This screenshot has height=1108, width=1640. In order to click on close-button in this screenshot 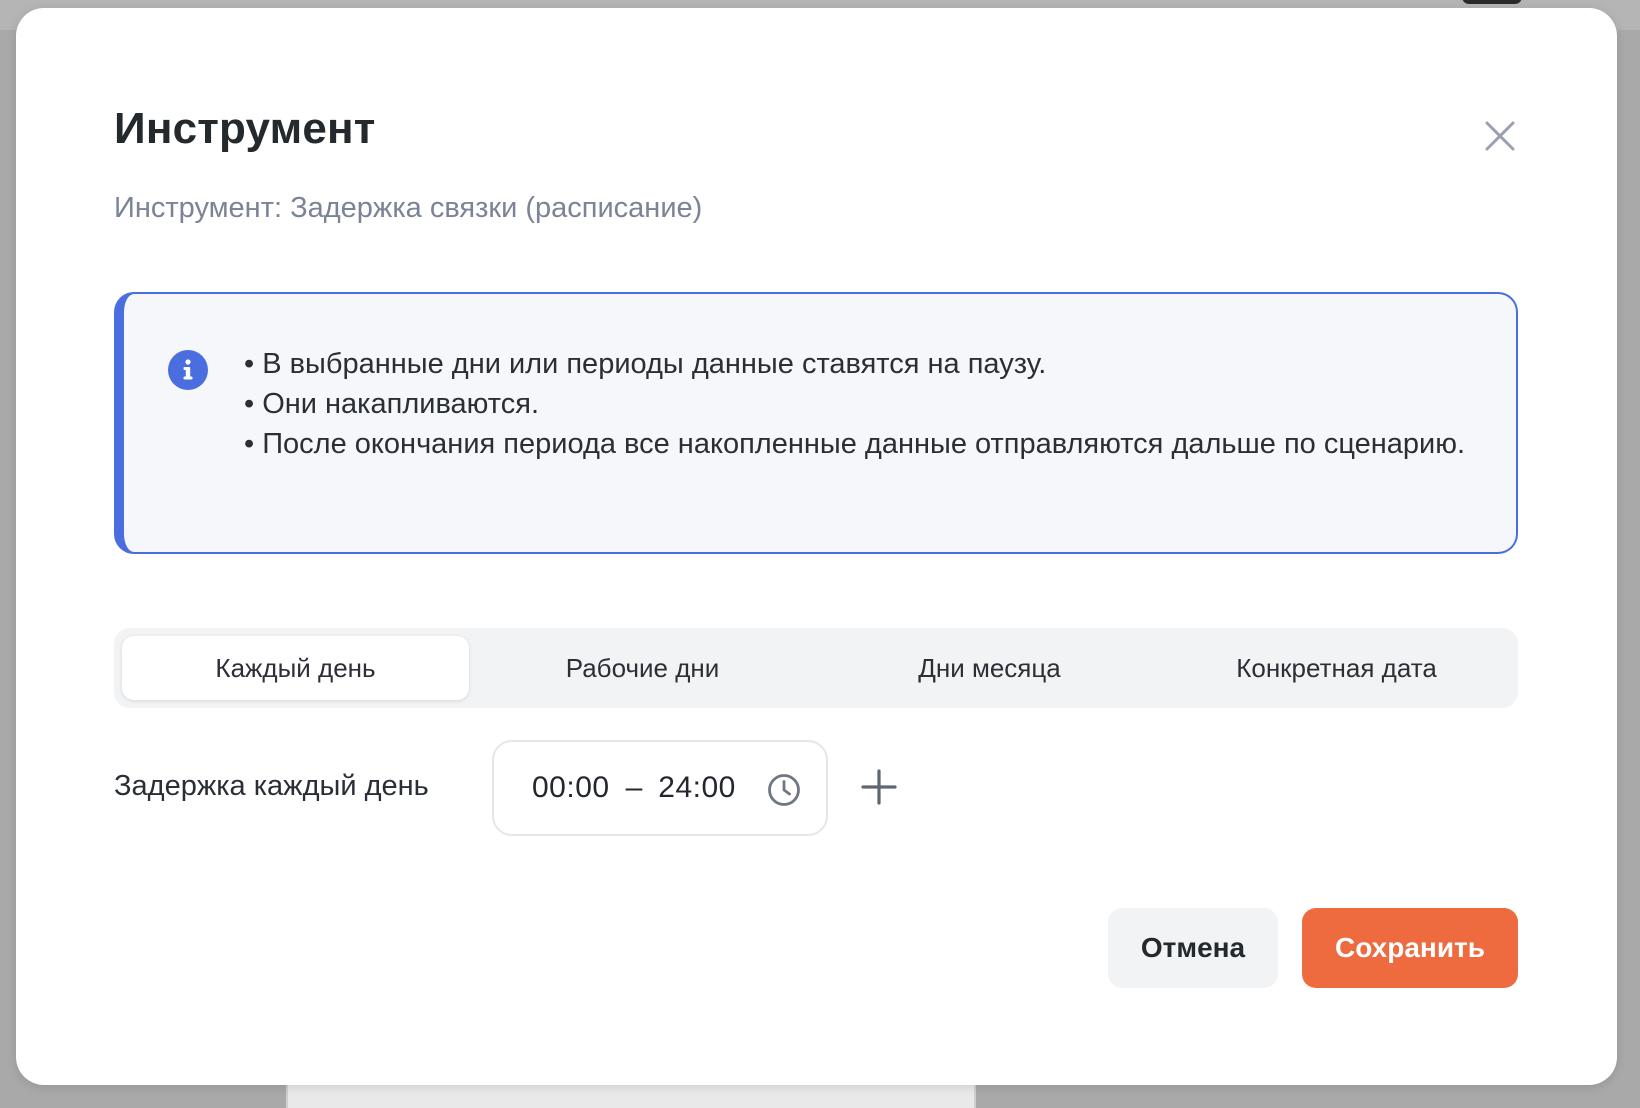, I will do `click(1500, 136)`.